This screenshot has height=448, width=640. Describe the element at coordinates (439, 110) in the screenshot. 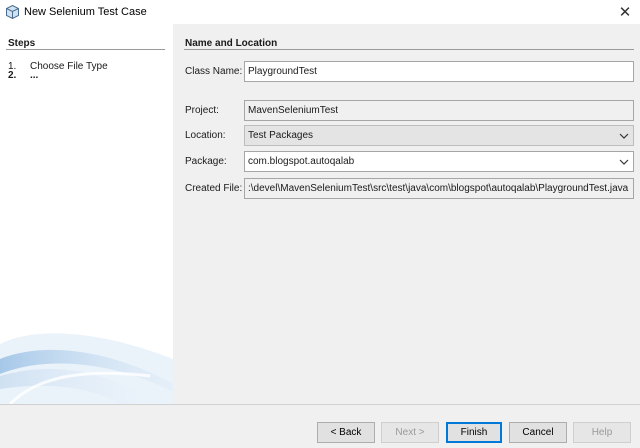

I see `project-field: MavenSeleniumTest` at that location.